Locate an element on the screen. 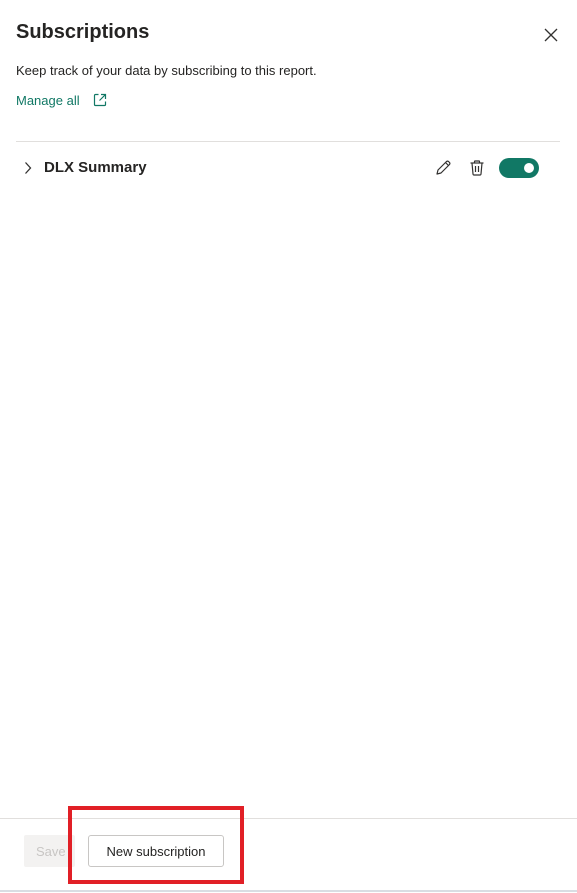 This screenshot has width=577, height=893. panel-title: Subscriptions is located at coordinates (83, 32).